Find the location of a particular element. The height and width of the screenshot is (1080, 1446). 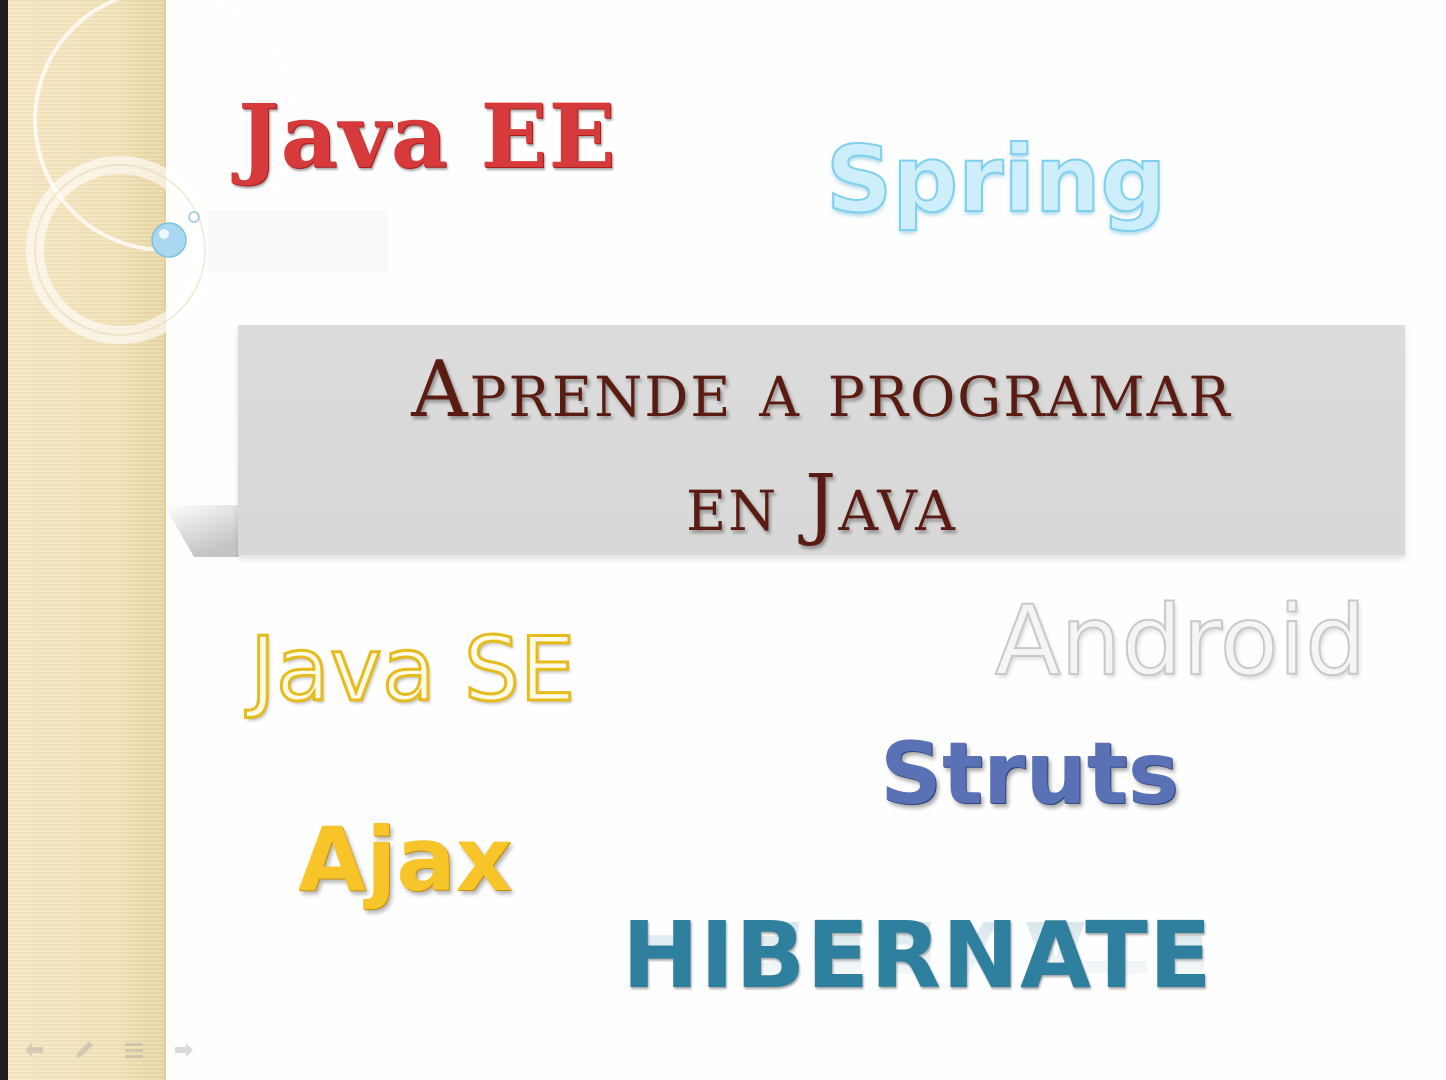

slideshow-nav-bar is located at coordinates (109, 1050).